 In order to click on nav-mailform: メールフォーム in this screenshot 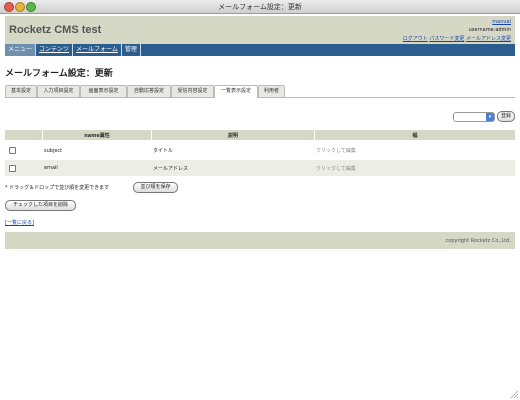, I will do `click(97, 50)`.